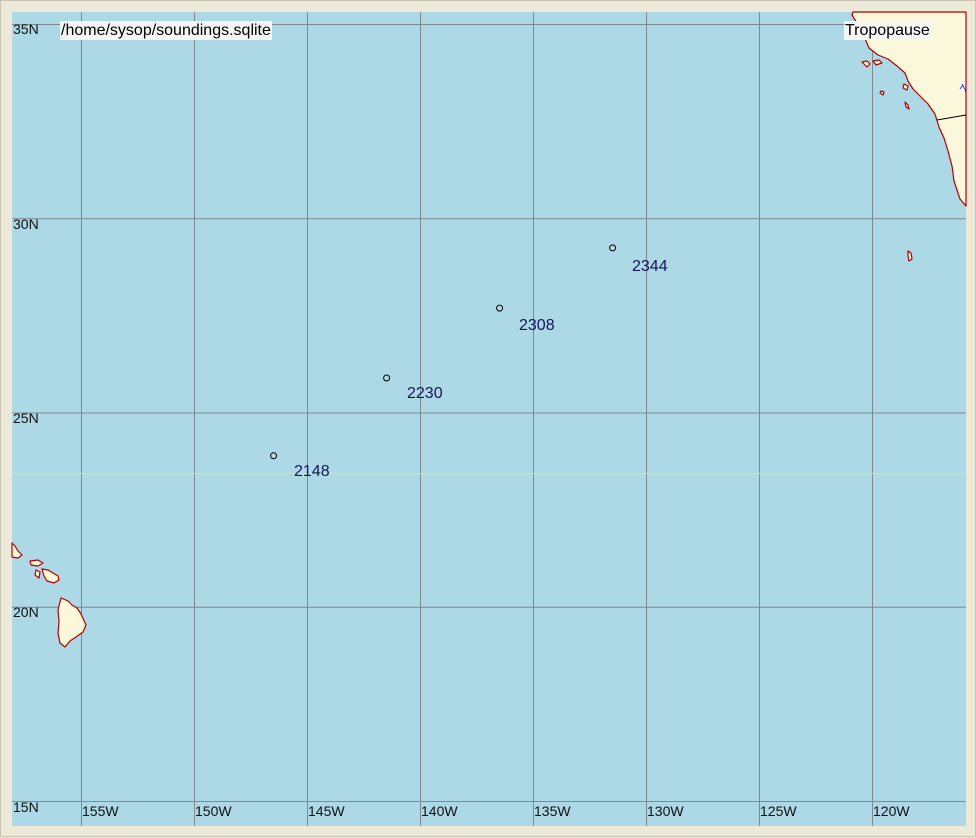 Image resolution: width=976 pixels, height=838 pixels. I want to click on database-file-label: /home/sysop/soundings.sqlite, so click(166, 30).